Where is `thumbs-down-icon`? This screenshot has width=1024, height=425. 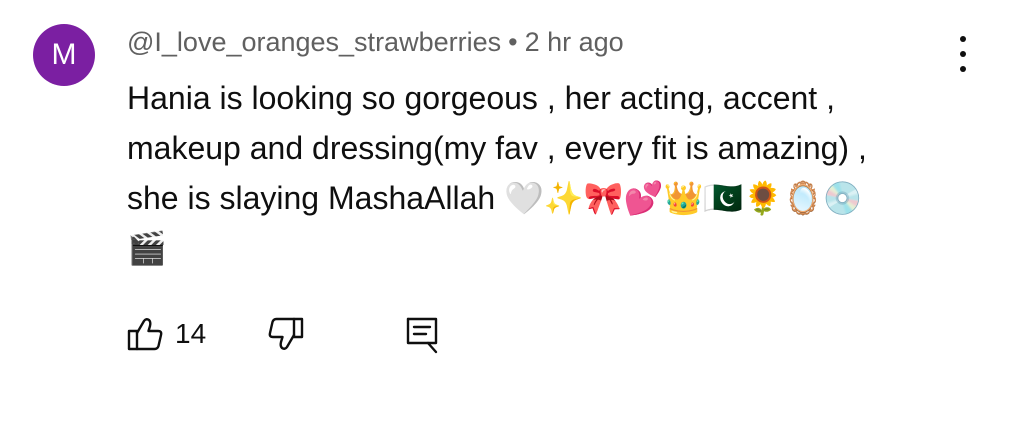
thumbs-down-icon is located at coordinates (286, 334).